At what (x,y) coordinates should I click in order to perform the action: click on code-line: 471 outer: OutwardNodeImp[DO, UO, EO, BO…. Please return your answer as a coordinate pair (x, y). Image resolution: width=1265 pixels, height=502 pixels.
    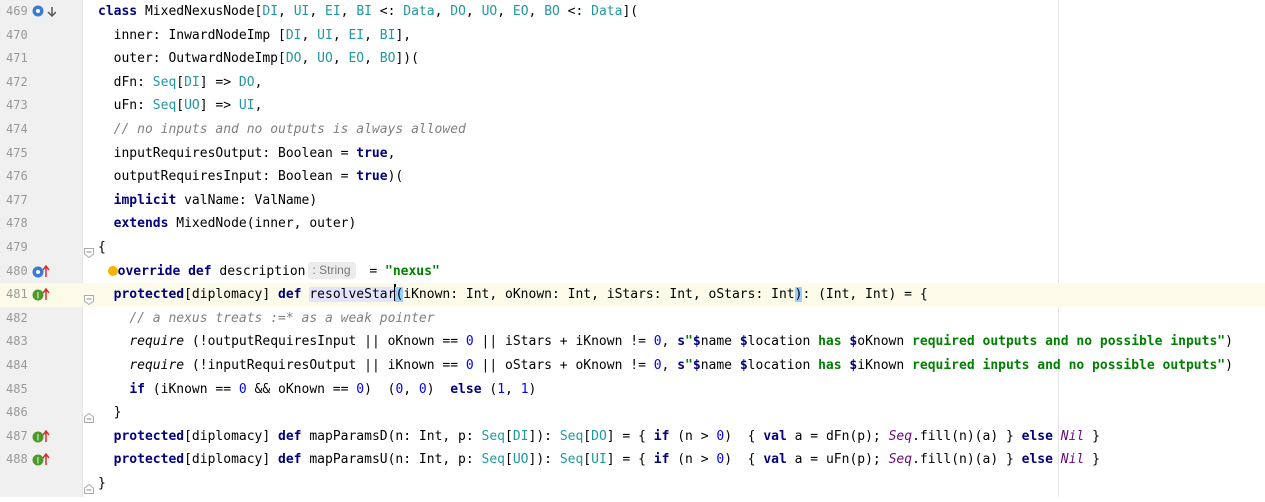
    Looking at the image, I should click on (632, 59).